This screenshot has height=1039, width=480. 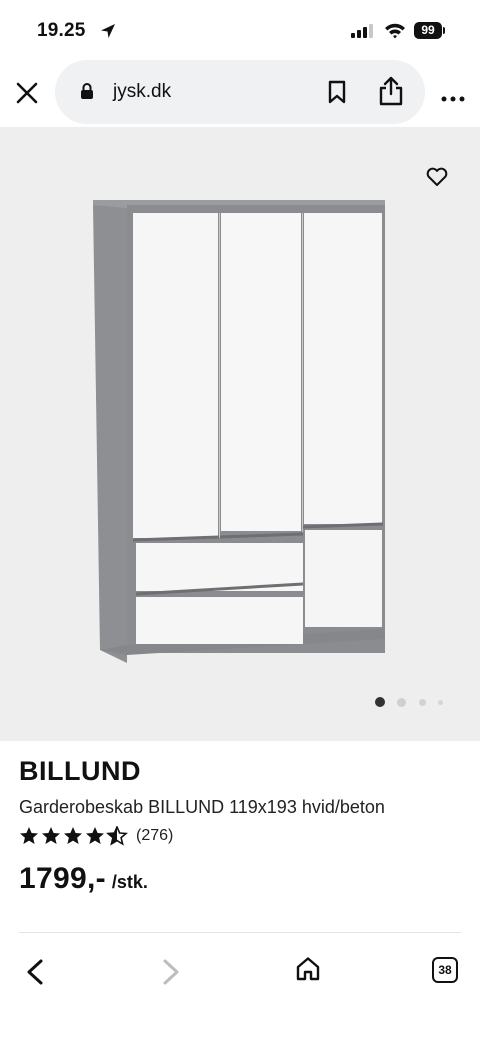 What do you see at coordinates (80, 771) in the screenshot?
I see `product-name: BILLUND` at bounding box center [80, 771].